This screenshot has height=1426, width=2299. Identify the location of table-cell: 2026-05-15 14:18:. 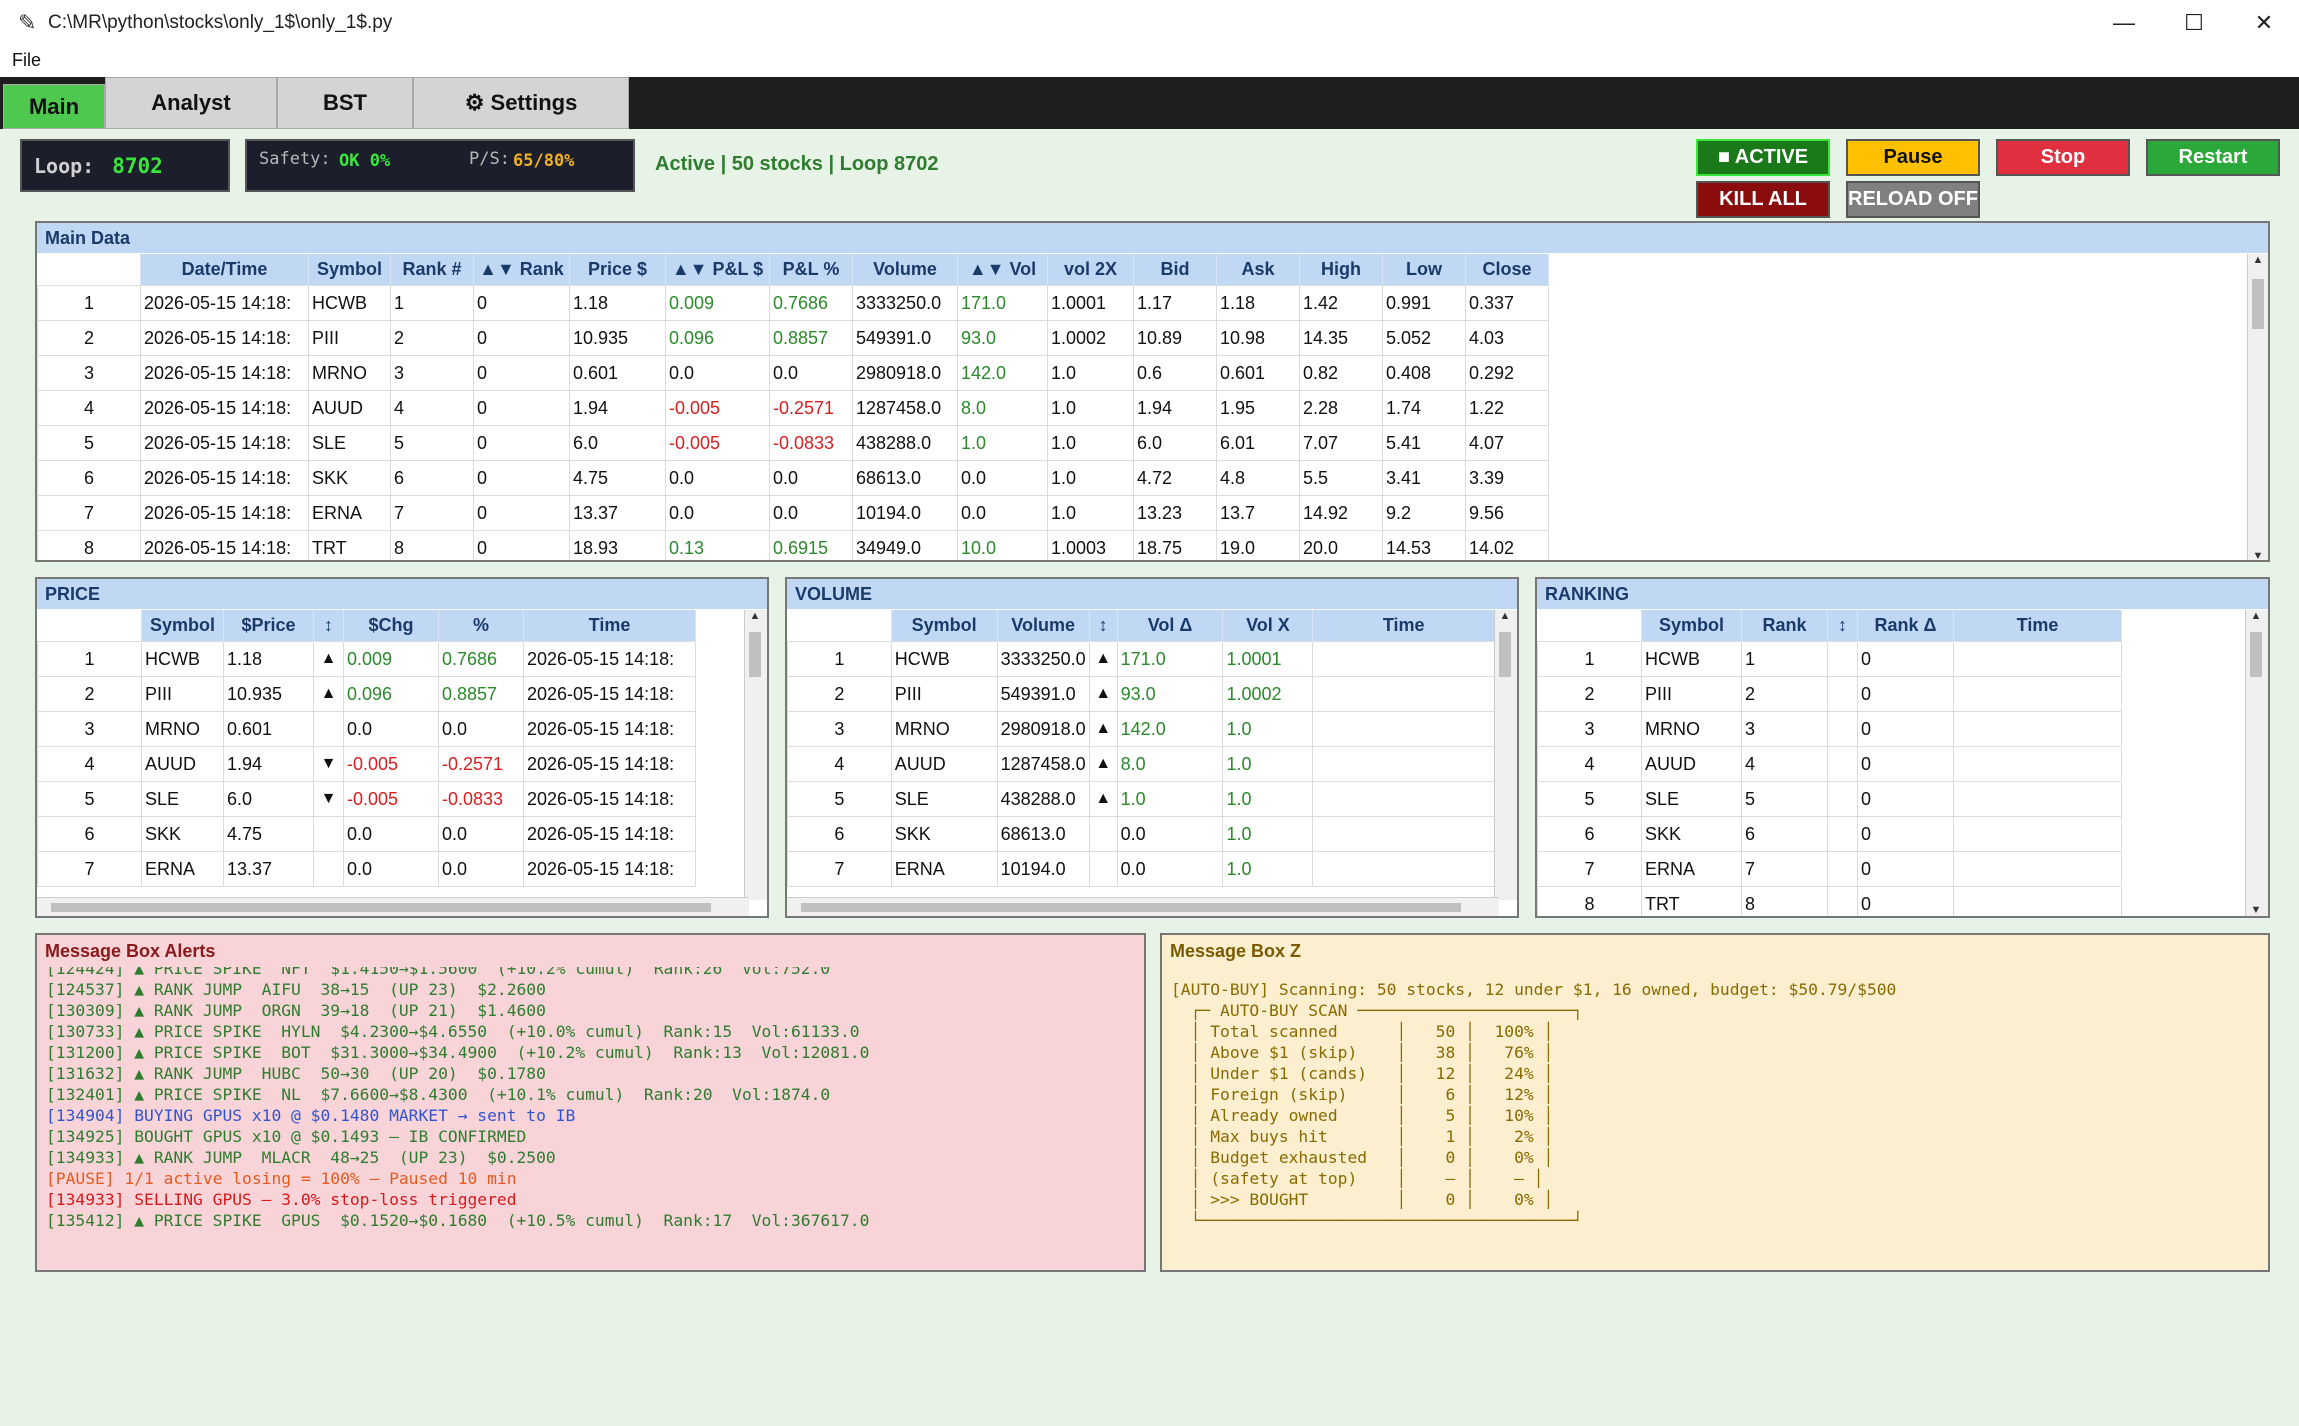
(224, 443).